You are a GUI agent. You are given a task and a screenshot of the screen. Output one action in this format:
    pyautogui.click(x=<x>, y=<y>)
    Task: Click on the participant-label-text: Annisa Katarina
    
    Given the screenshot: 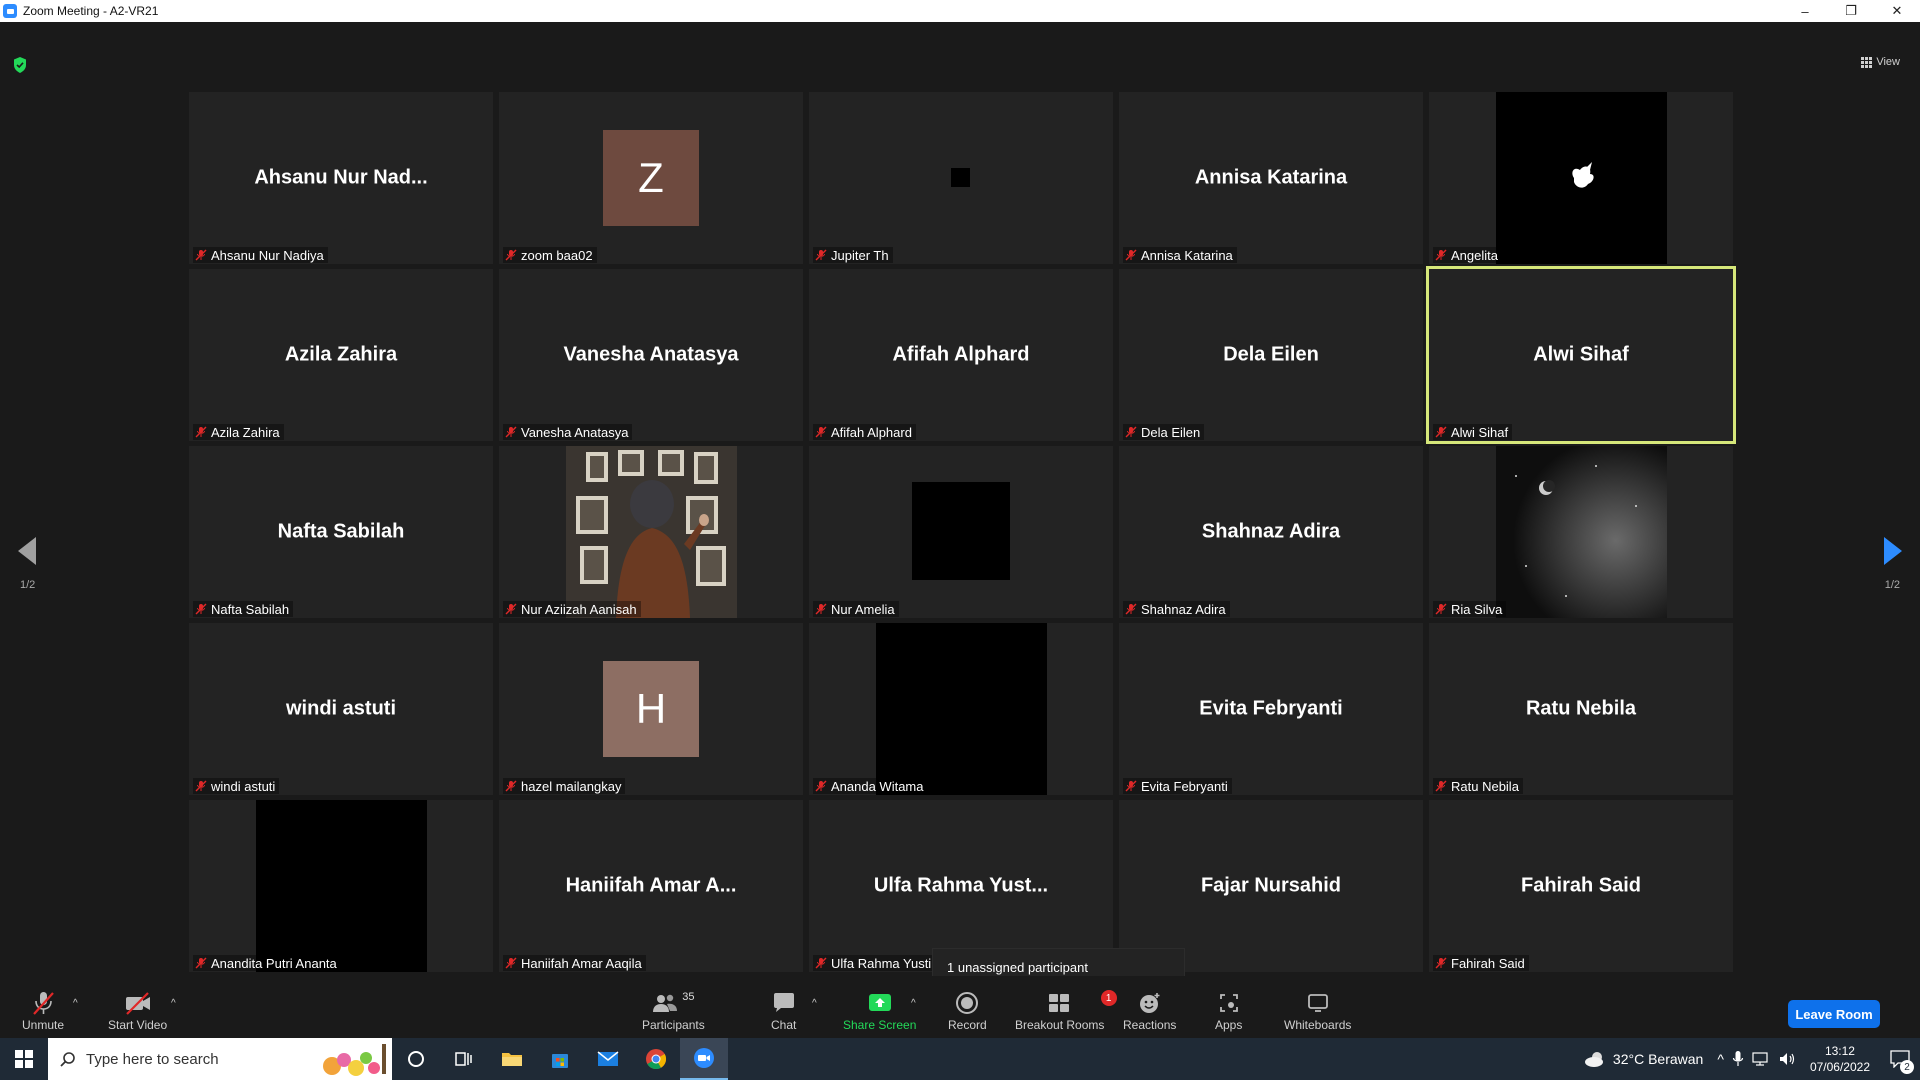 What is the action you would take?
    pyautogui.click(x=1187, y=255)
    